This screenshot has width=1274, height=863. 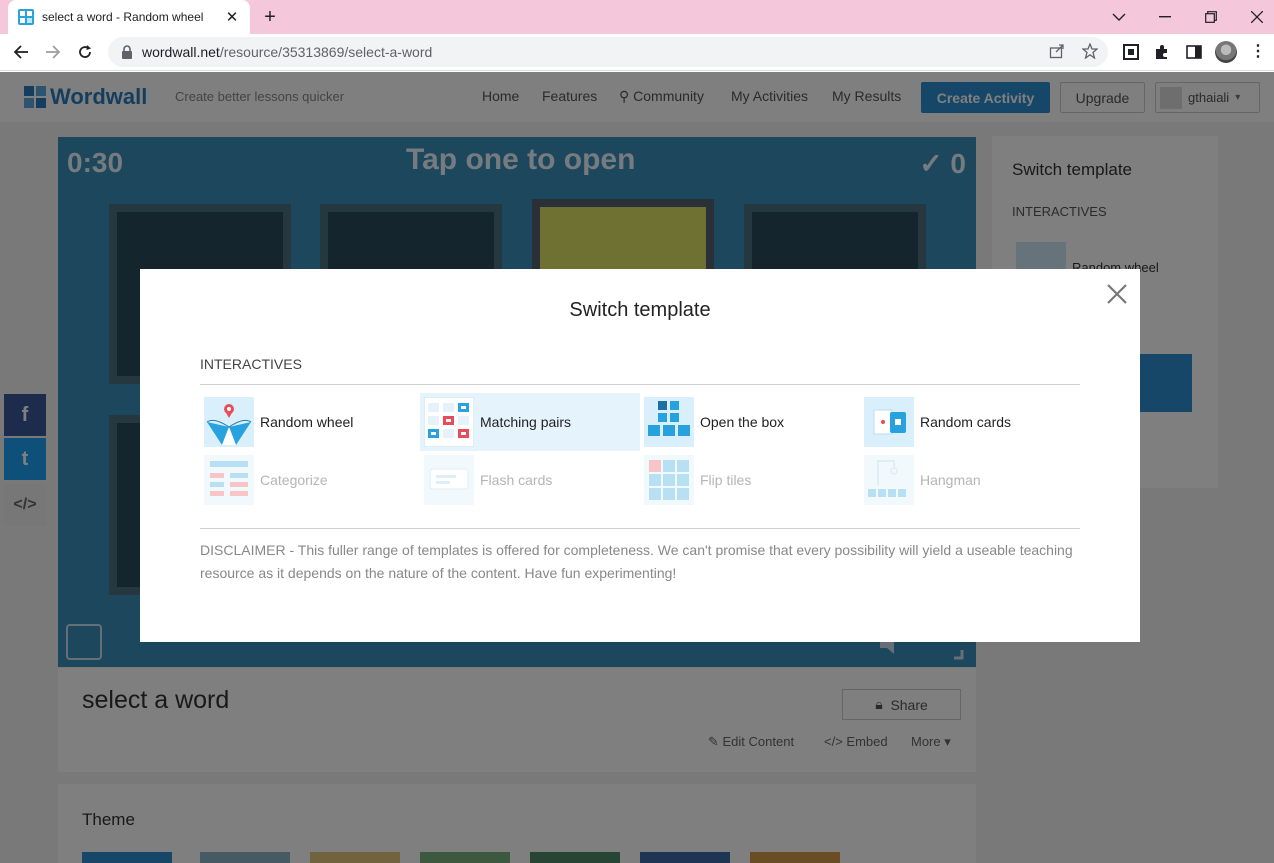 I want to click on profile-avatar, so click(x=1226, y=52).